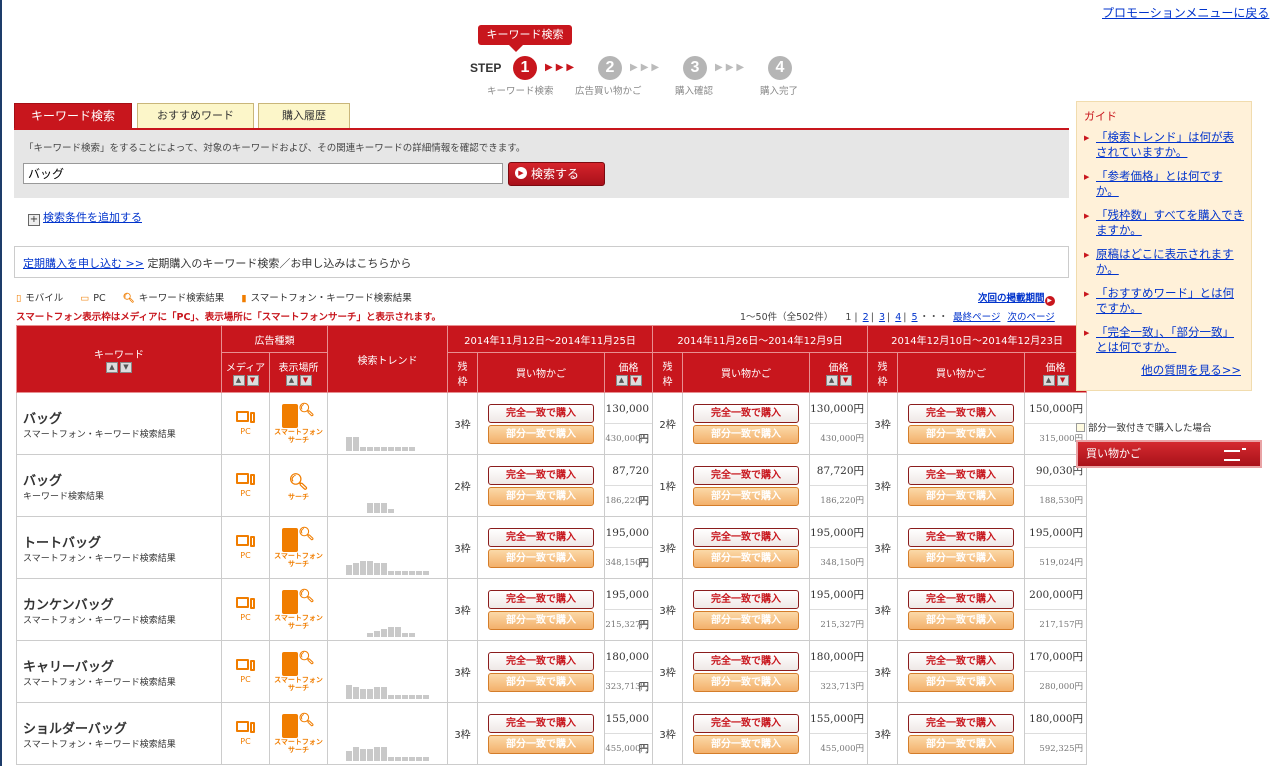 The width and height of the screenshot is (1277, 766). I want to click on regular-purchase-box: 定期購入を申し込む >> 定期購入のキーワード検索／お申し込みはこちらから, so click(541, 262).